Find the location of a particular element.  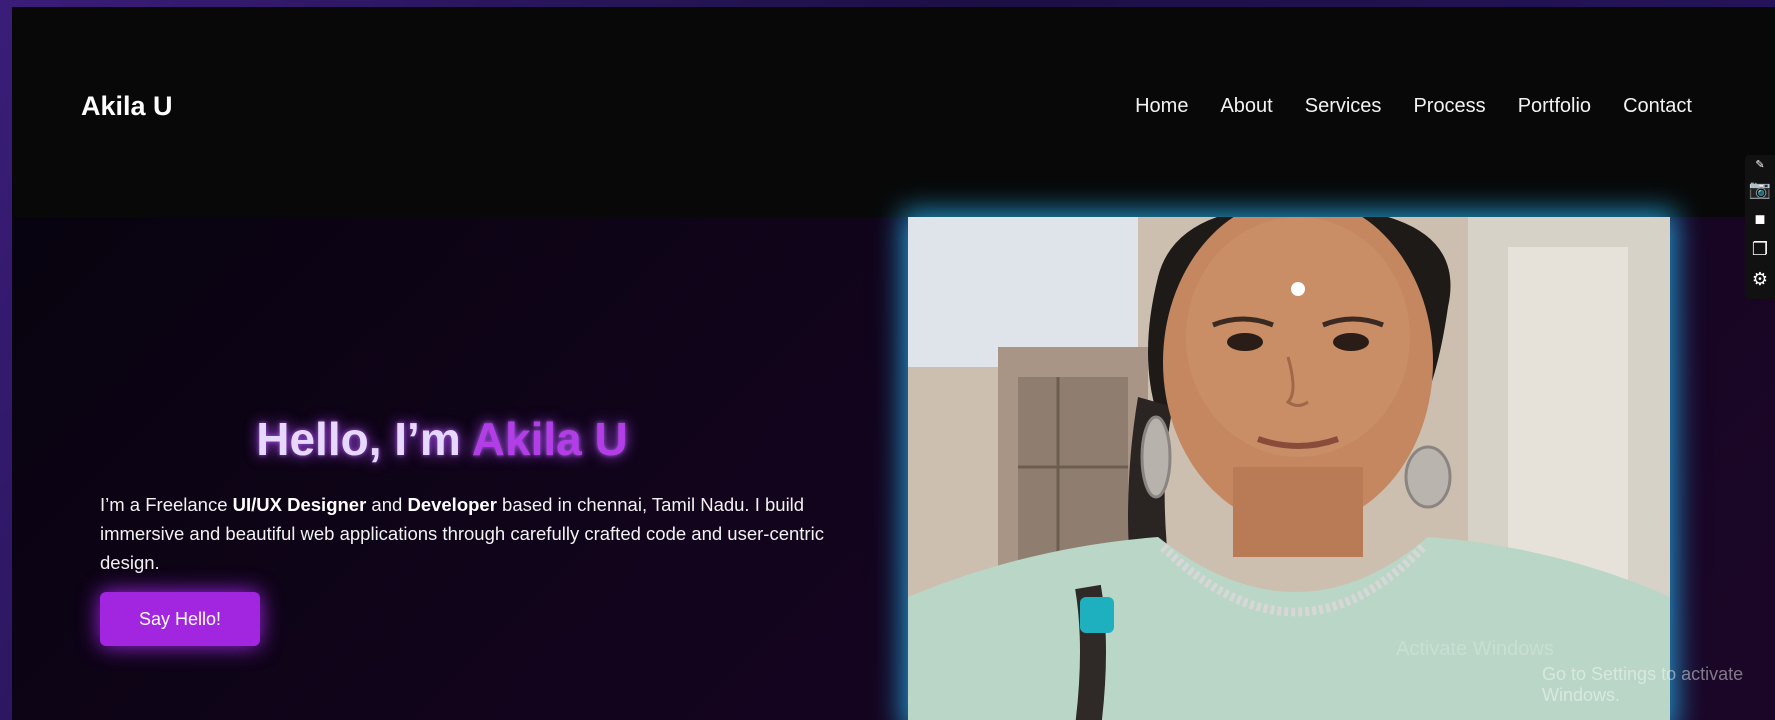

desc-role-developer: Developer is located at coordinates (452, 504).